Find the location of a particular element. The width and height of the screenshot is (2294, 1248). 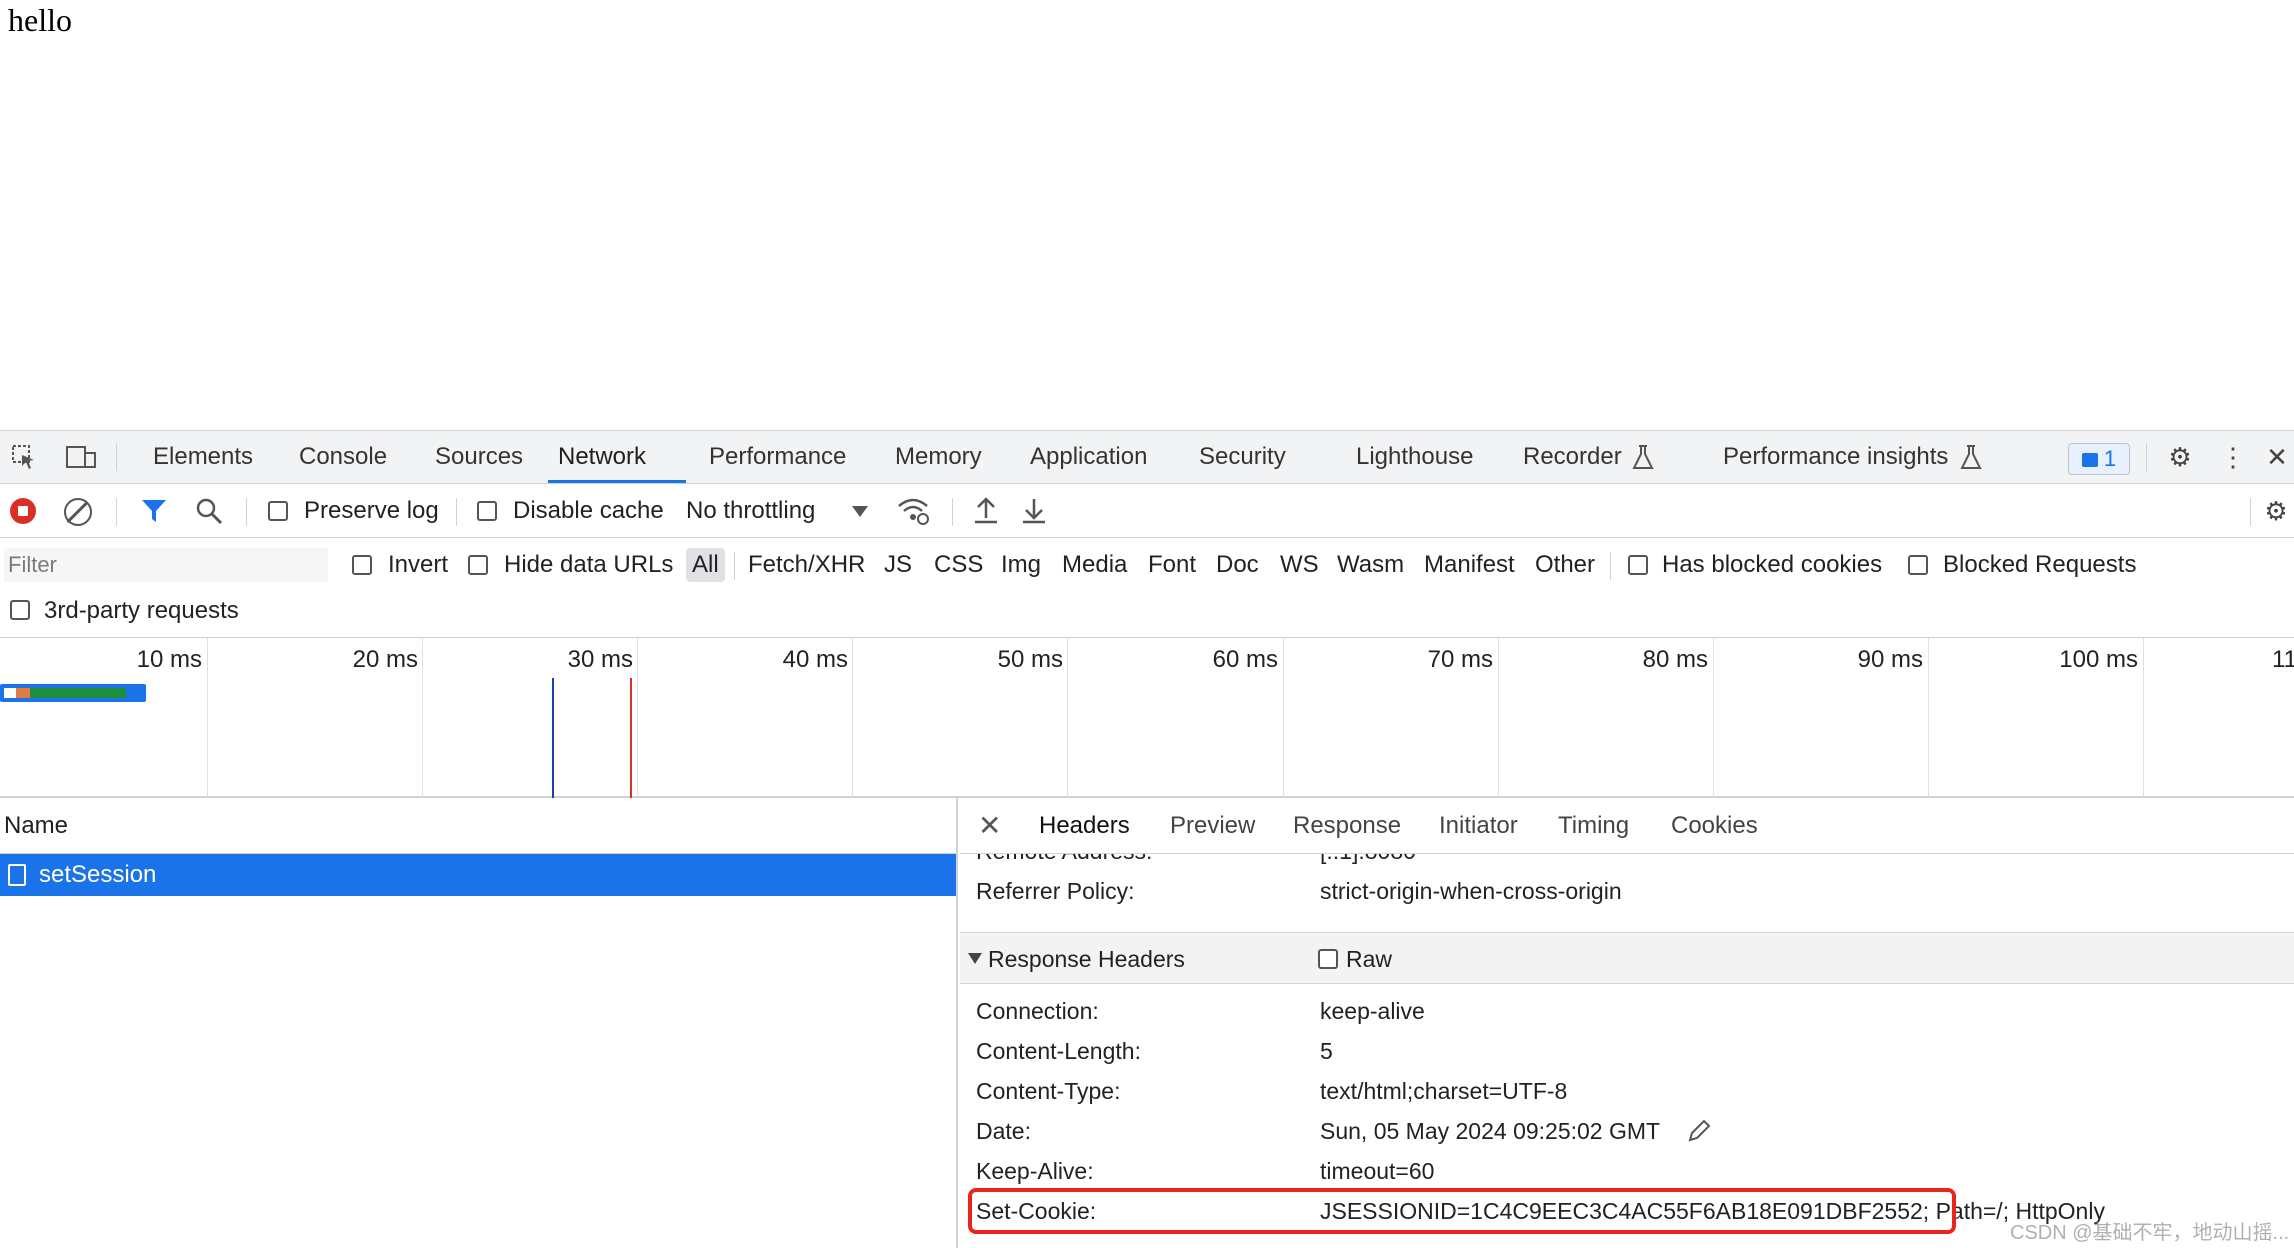

timeline-tick-label: 30 ms is located at coordinates (600, 659).